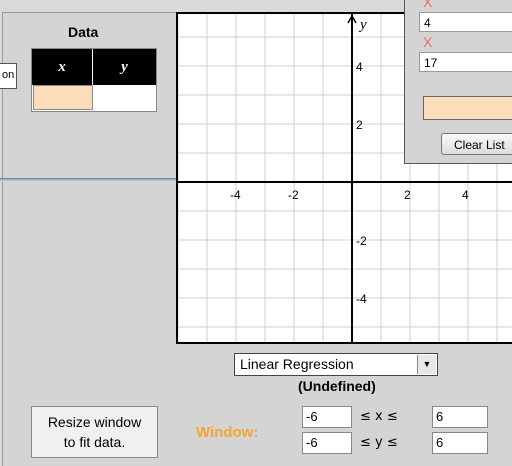  Describe the element at coordinates (359, 67) in the screenshot. I see `y-tick-label: 4` at that location.